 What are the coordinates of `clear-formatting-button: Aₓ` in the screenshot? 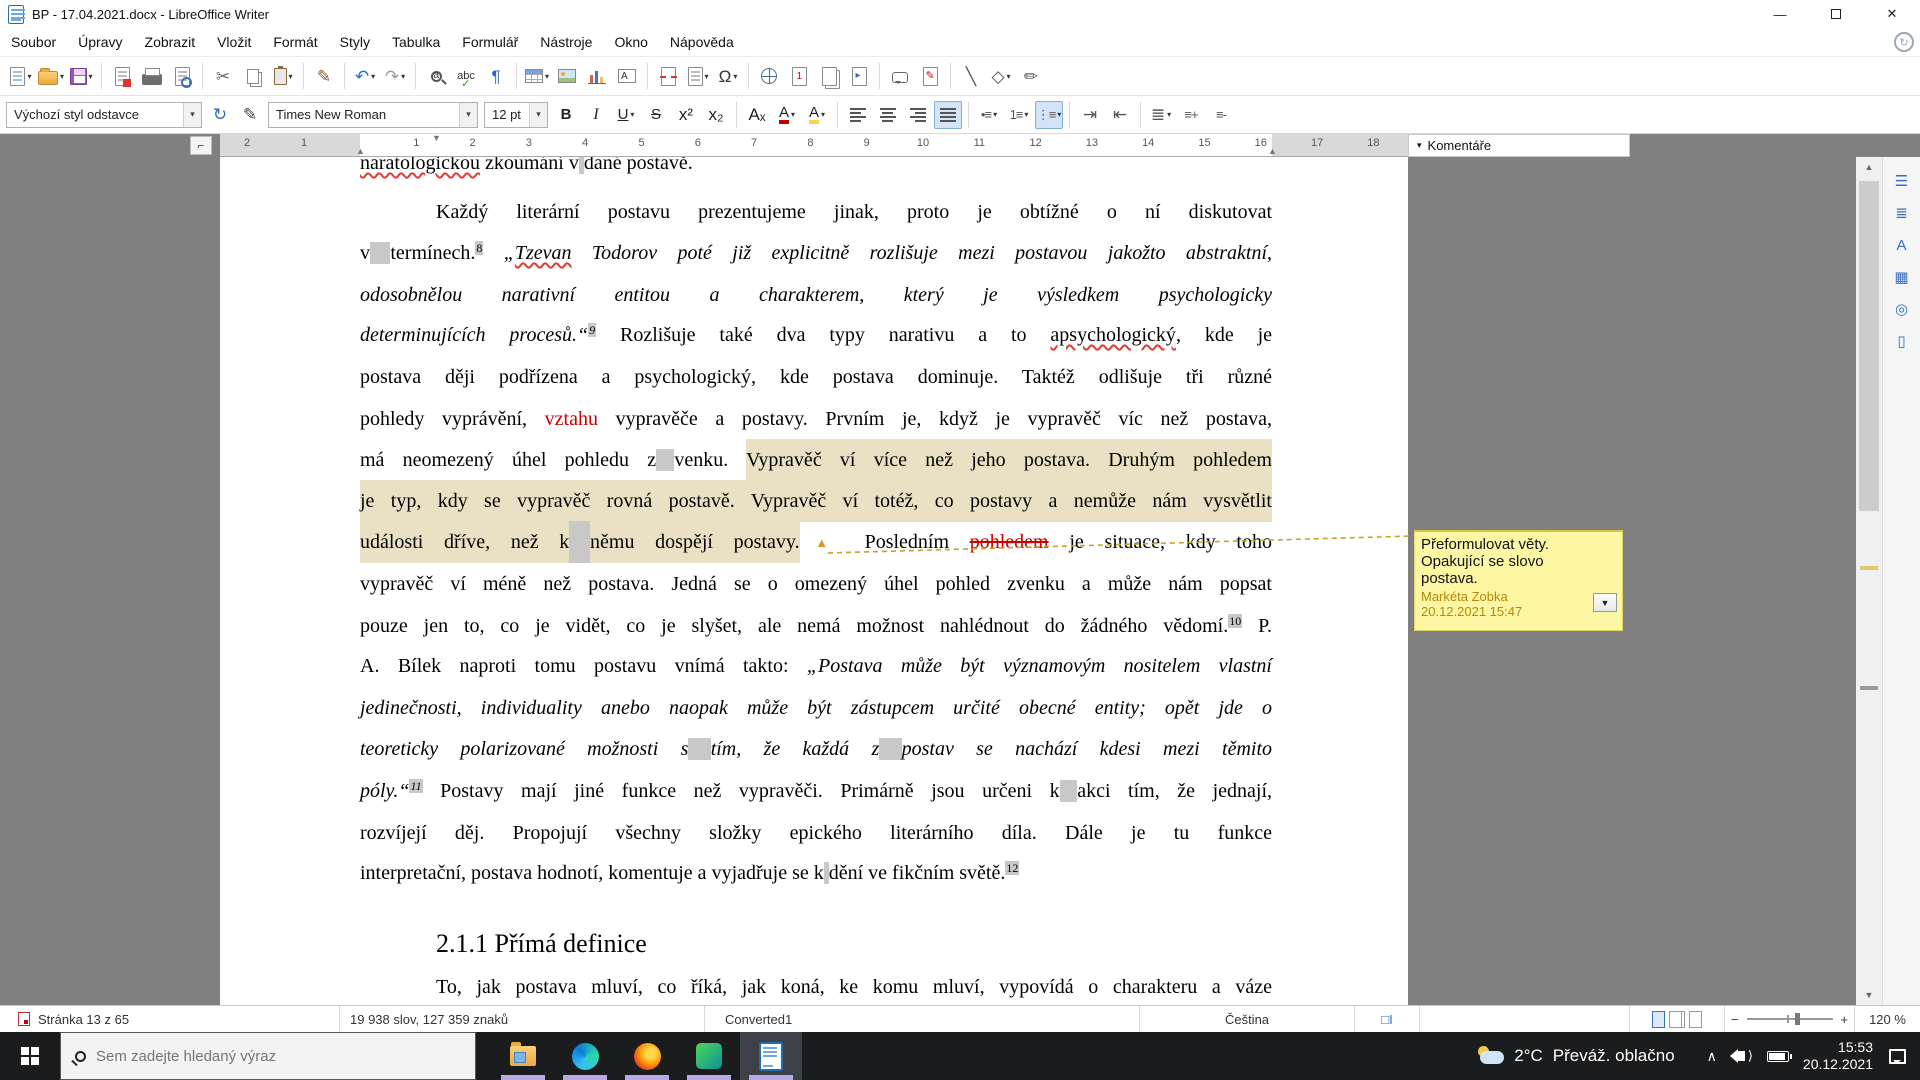 It's located at (757, 115).